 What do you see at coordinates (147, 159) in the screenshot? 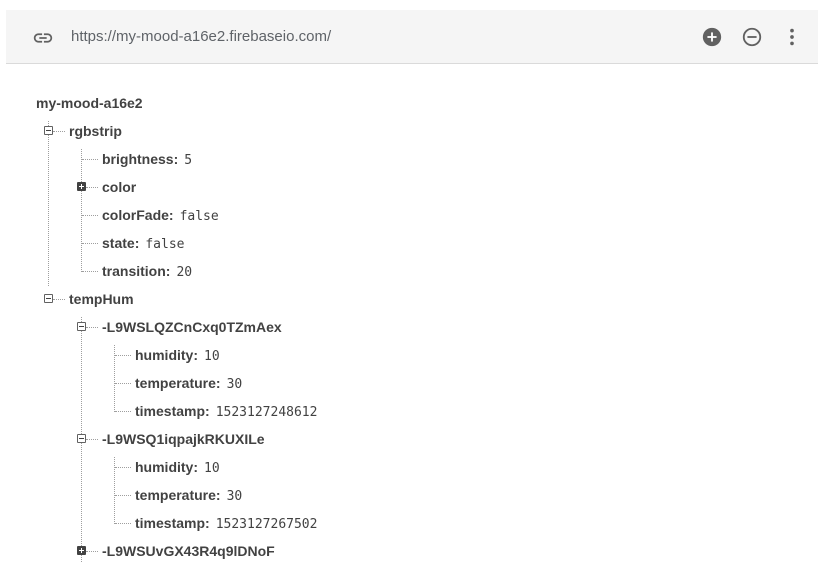
I see `tree-leaf: brightness: 5` at bounding box center [147, 159].